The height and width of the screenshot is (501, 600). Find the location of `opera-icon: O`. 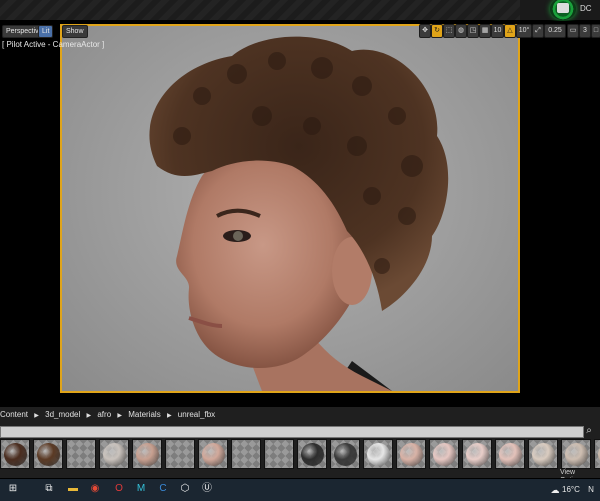

opera-icon: O is located at coordinates (119, 489).